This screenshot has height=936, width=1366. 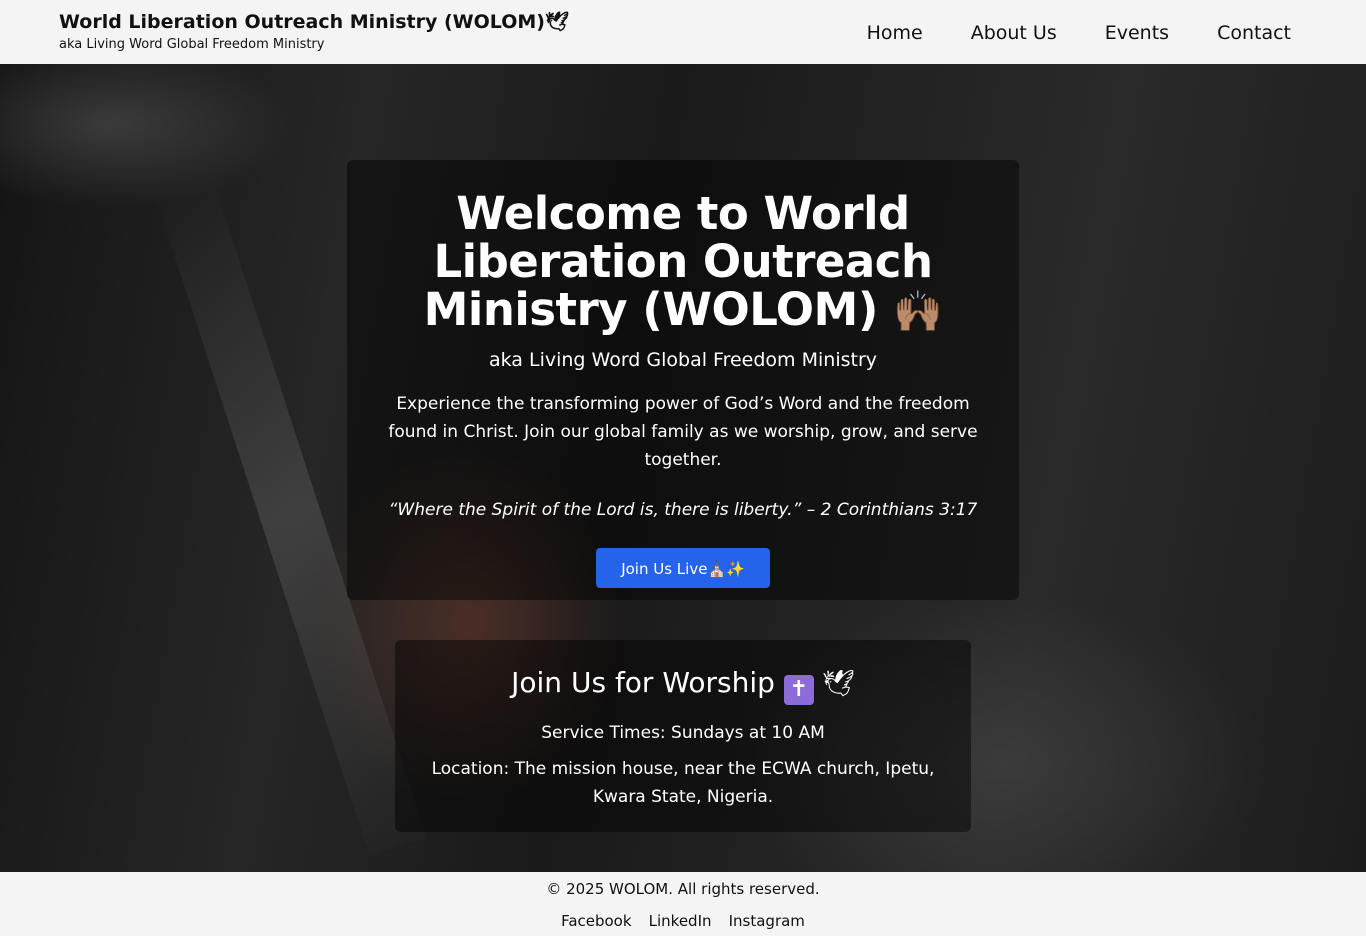 What do you see at coordinates (192, 44) in the screenshot?
I see `site-subtitle: aka Living Word Global Freedom Ministry` at bounding box center [192, 44].